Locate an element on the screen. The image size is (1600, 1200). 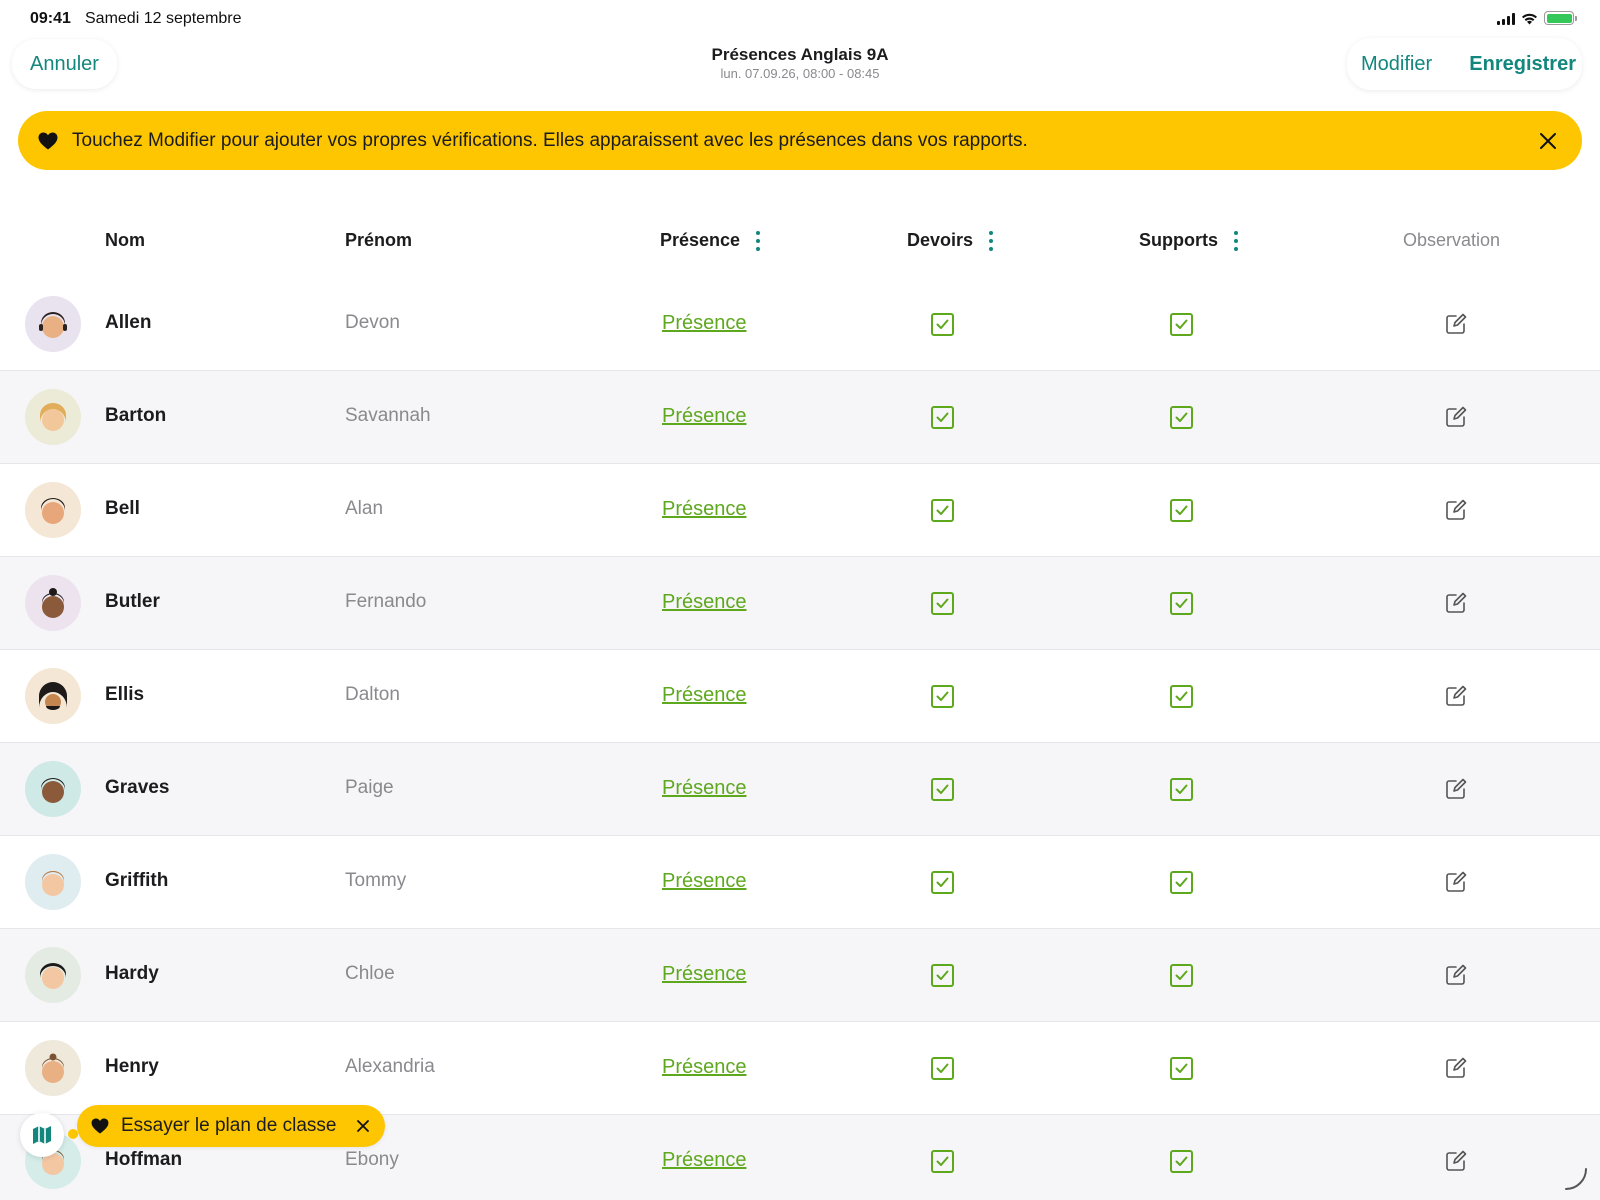
seating-plan-button is located at coordinates (42, 1135).